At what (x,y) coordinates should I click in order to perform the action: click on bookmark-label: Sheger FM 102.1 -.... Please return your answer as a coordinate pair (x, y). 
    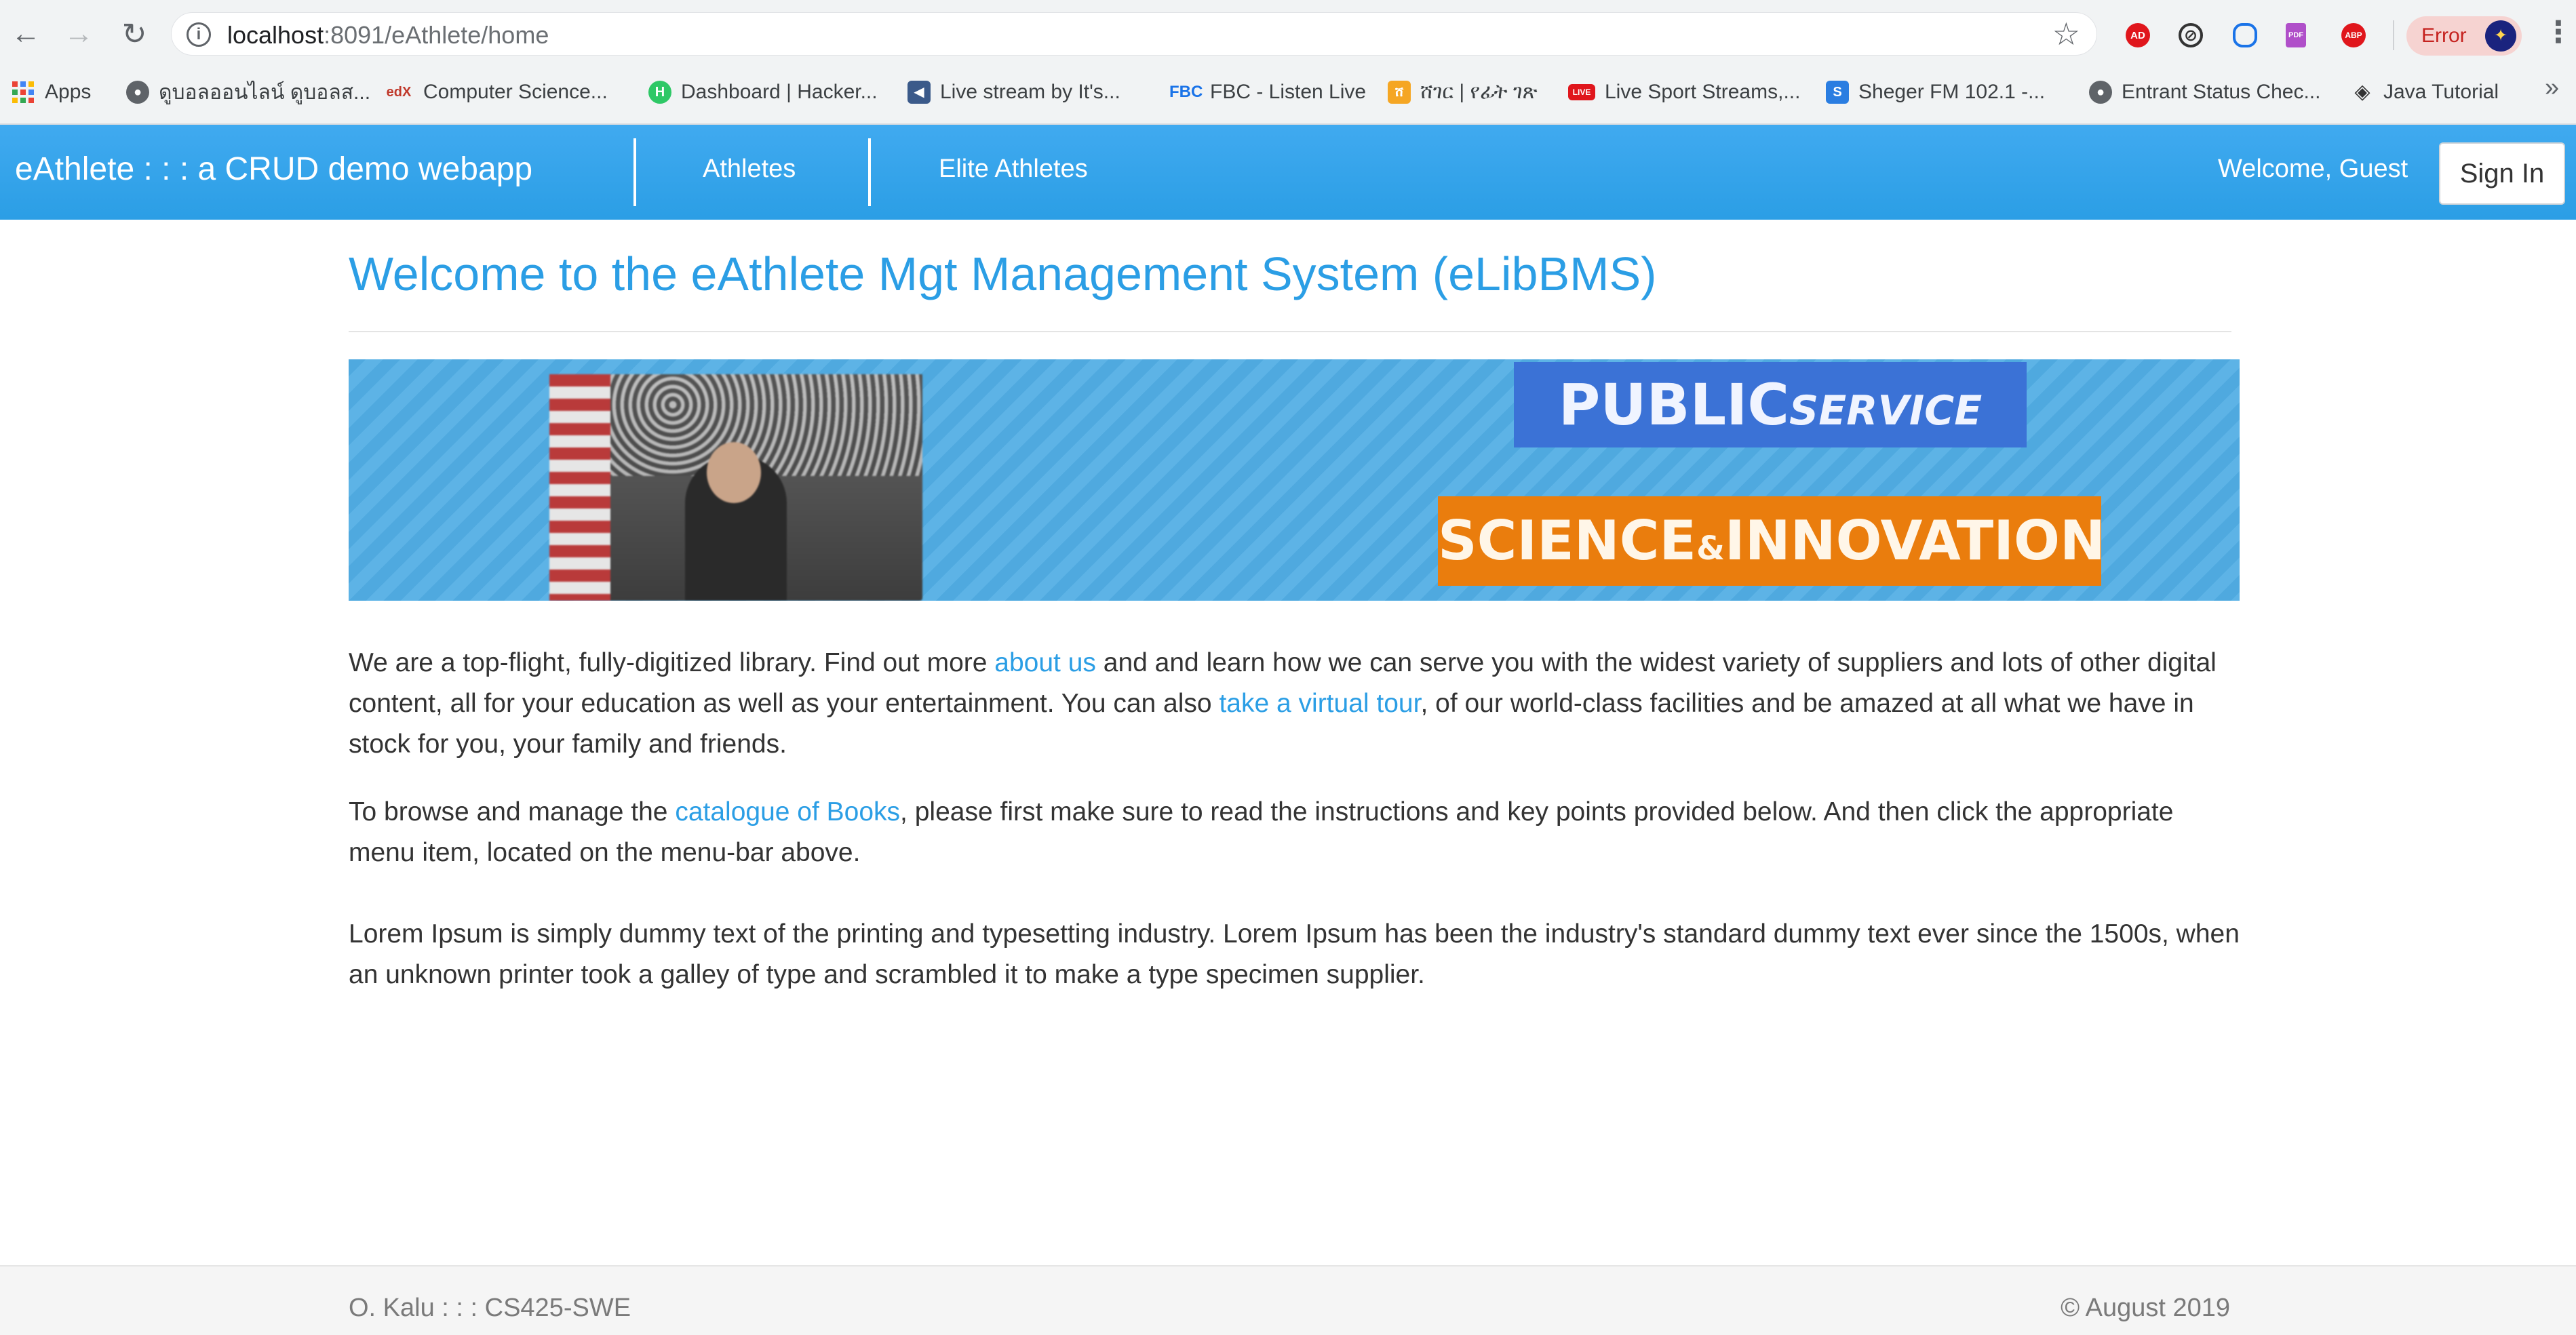
    Looking at the image, I should click on (1952, 92).